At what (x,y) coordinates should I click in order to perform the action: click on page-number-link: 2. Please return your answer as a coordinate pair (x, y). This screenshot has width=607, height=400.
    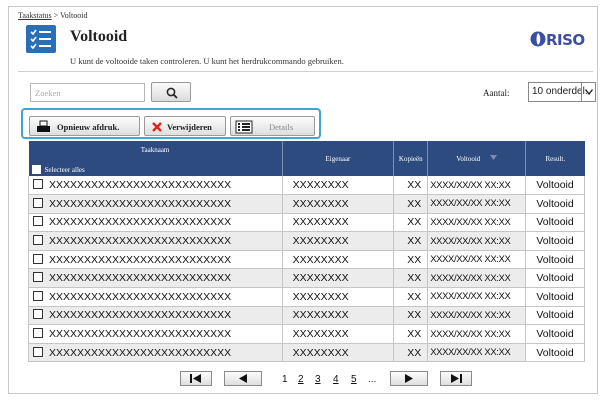
    Looking at the image, I should click on (301, 379).